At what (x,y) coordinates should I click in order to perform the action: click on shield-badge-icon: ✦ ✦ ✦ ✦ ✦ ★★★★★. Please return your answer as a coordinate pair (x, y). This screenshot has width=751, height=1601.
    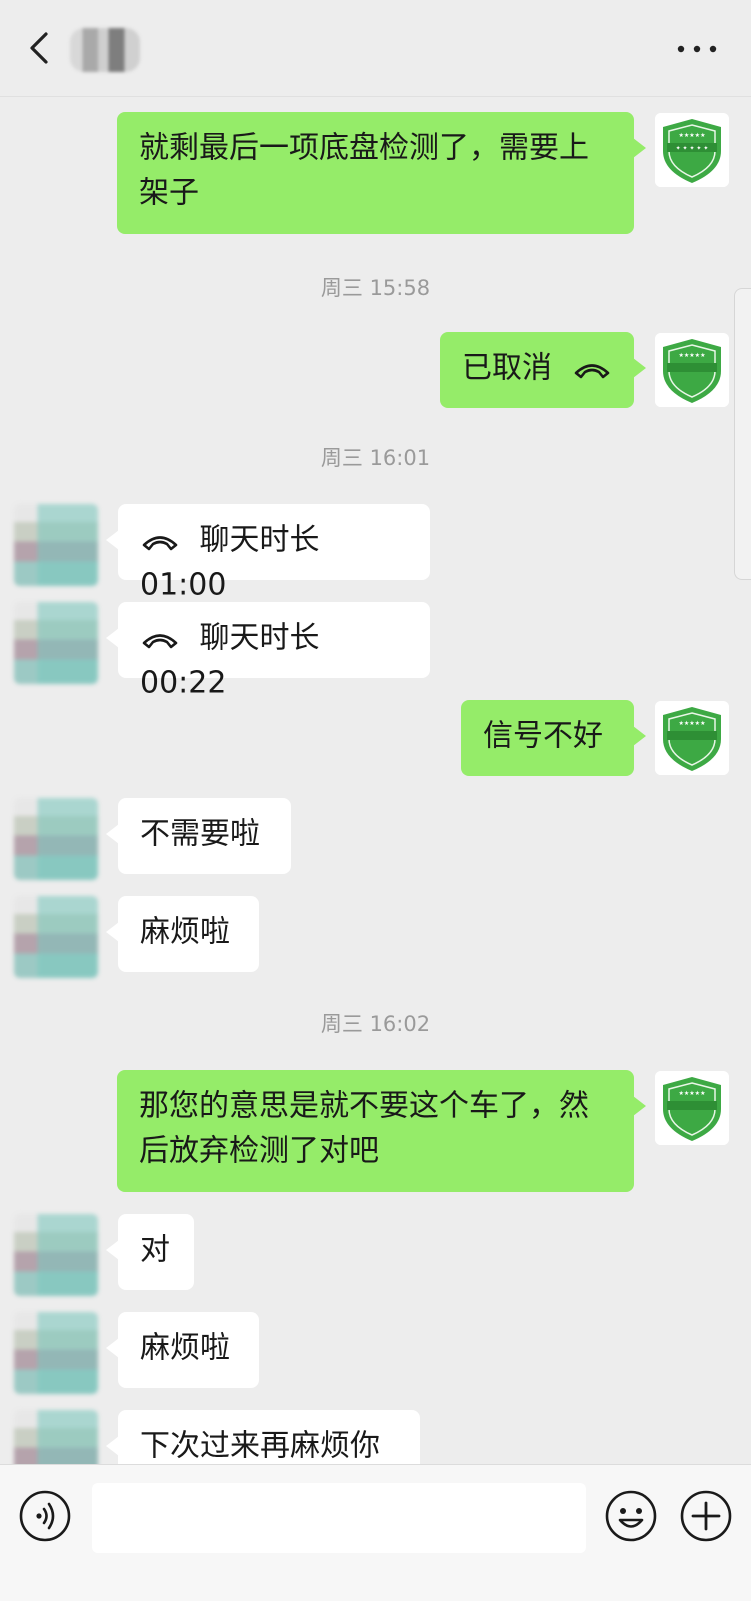
    Looking at the image, I should click on (692, 150).